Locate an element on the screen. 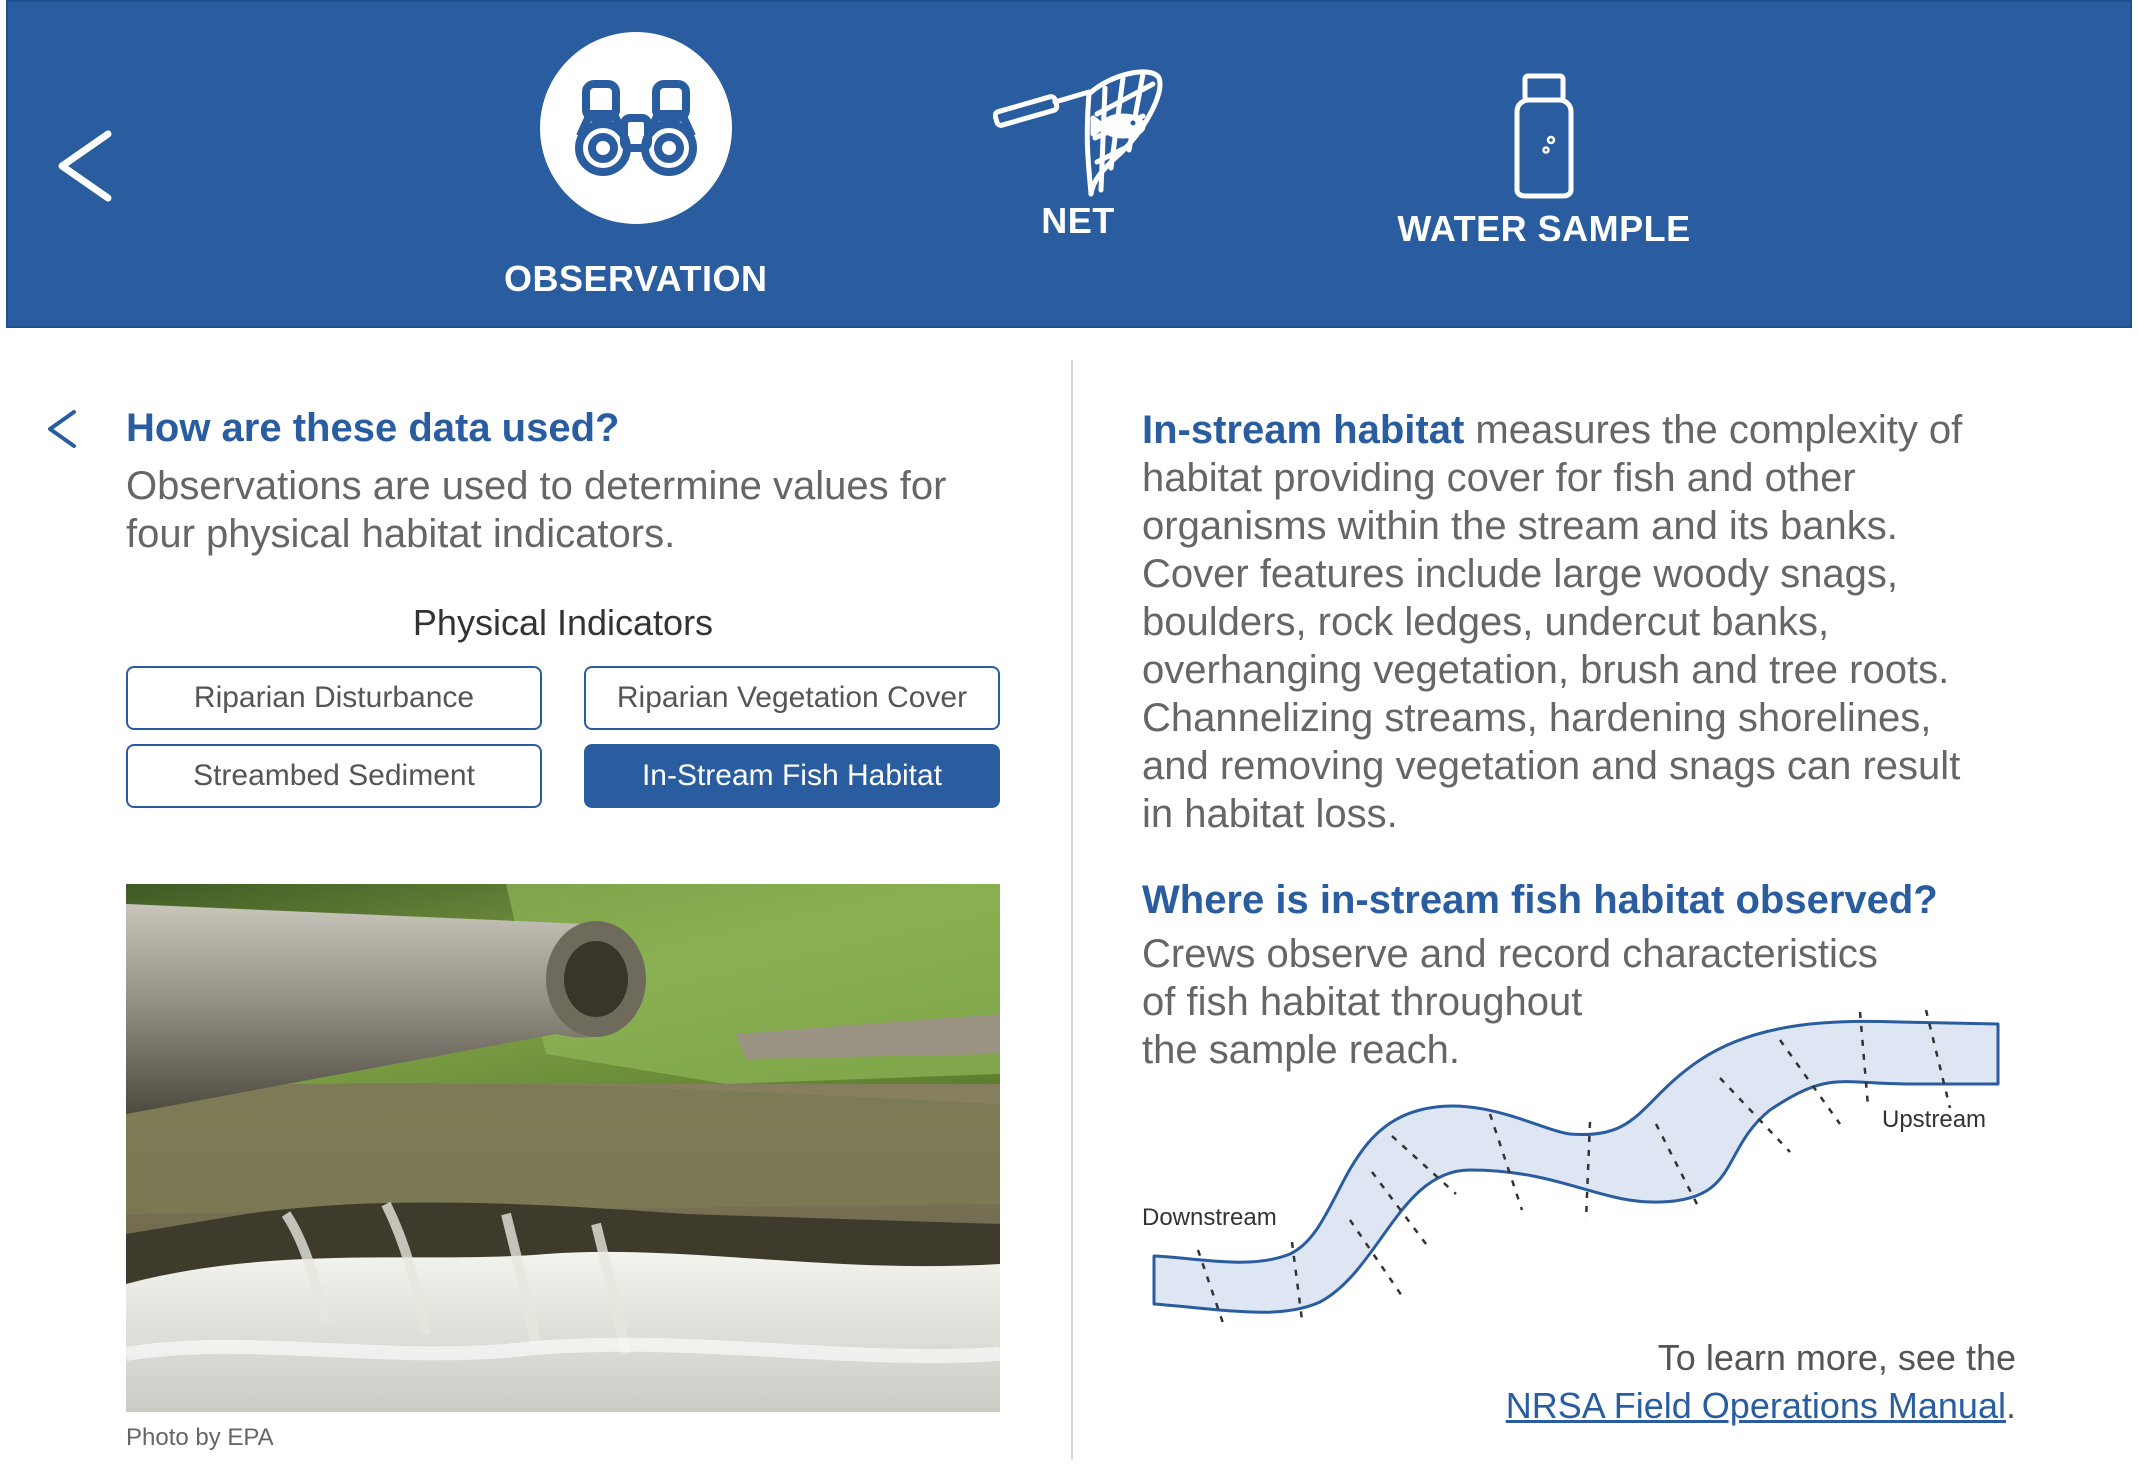 The width and height of the screenshot is (2138, 1482). tab-observation: OBSERVATION is located at coordinates (636, 166).